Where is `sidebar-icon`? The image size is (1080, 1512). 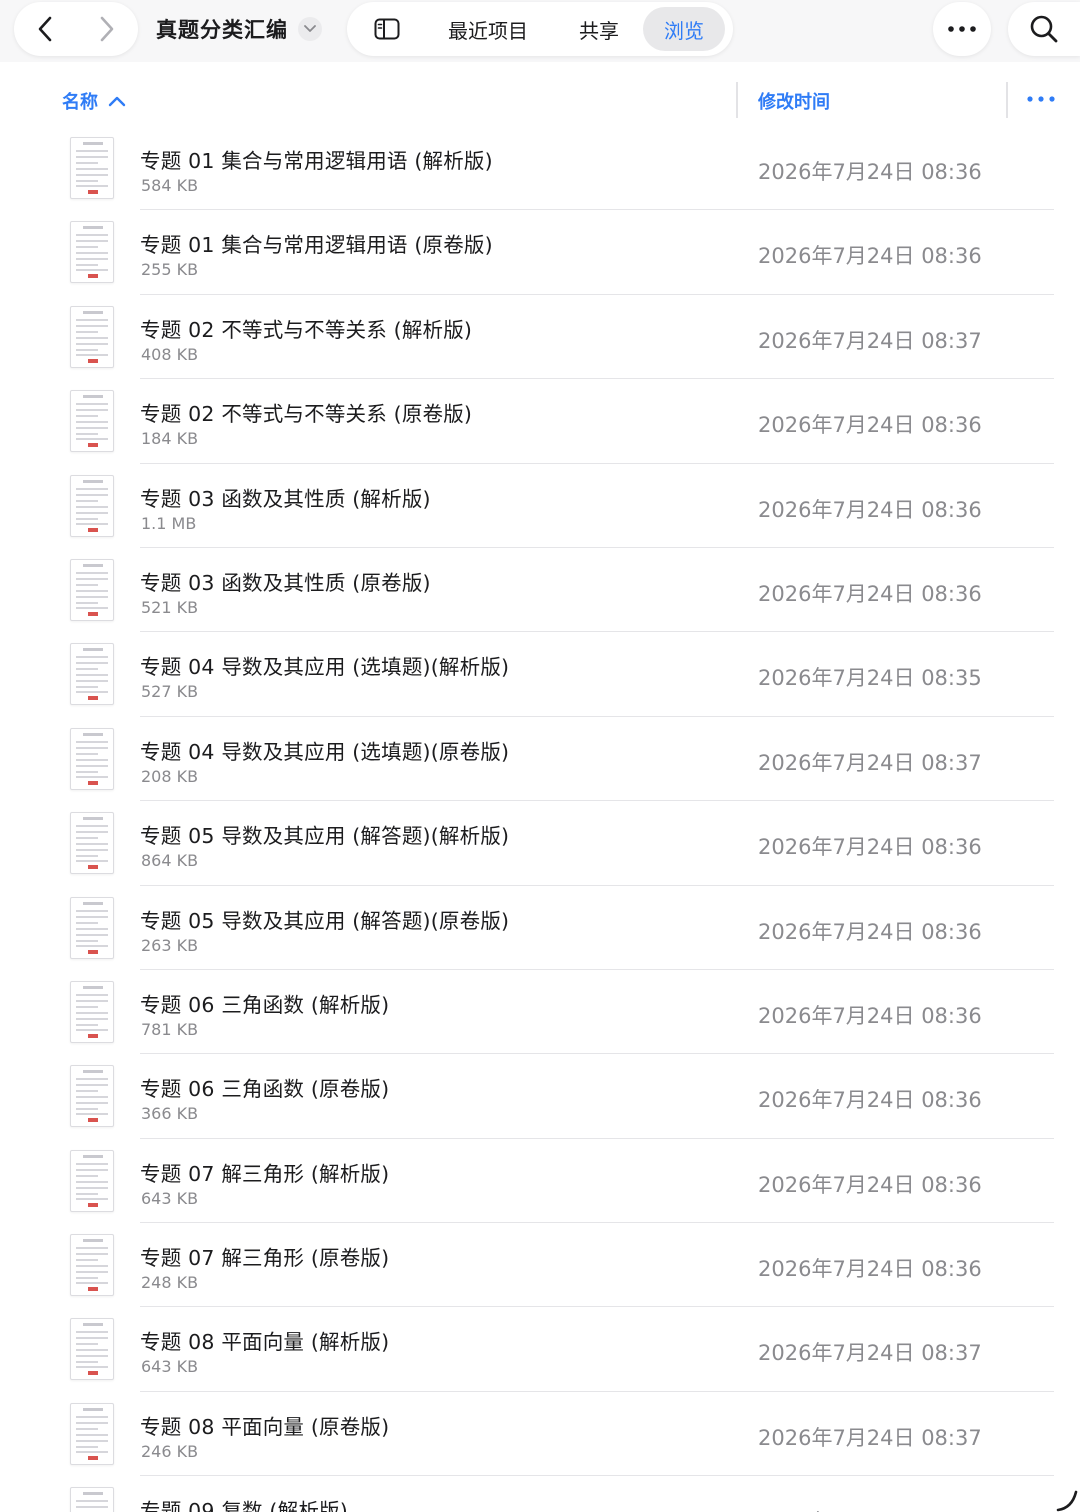
sidebar-icon is located at coordinates (387, 29).